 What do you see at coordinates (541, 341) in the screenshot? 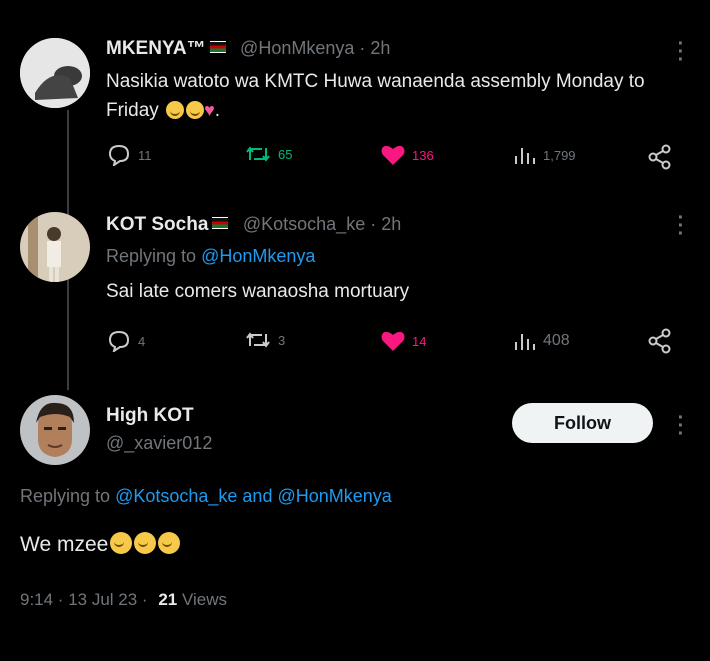
I see `views-button: 408` at bounding box center [541, 341].